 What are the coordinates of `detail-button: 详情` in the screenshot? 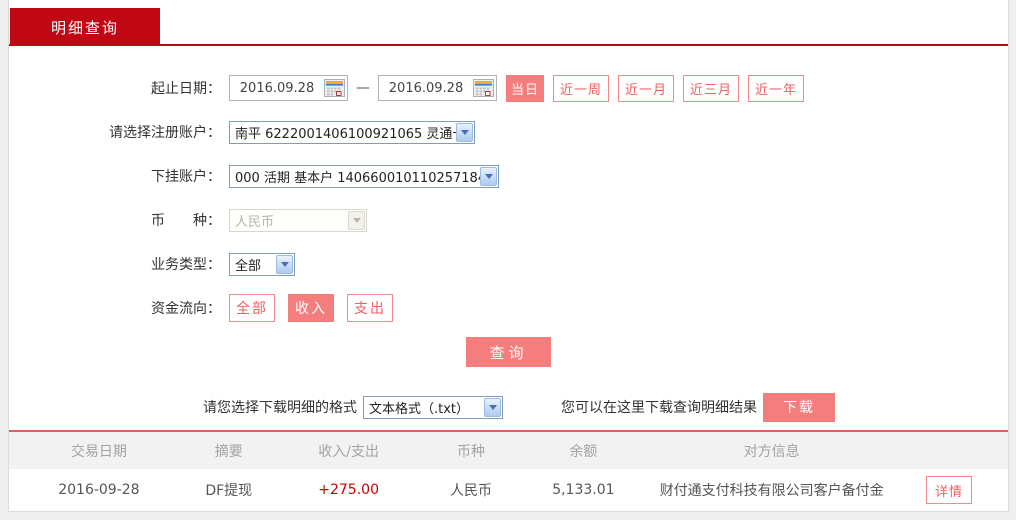 It's located at (949, 490).